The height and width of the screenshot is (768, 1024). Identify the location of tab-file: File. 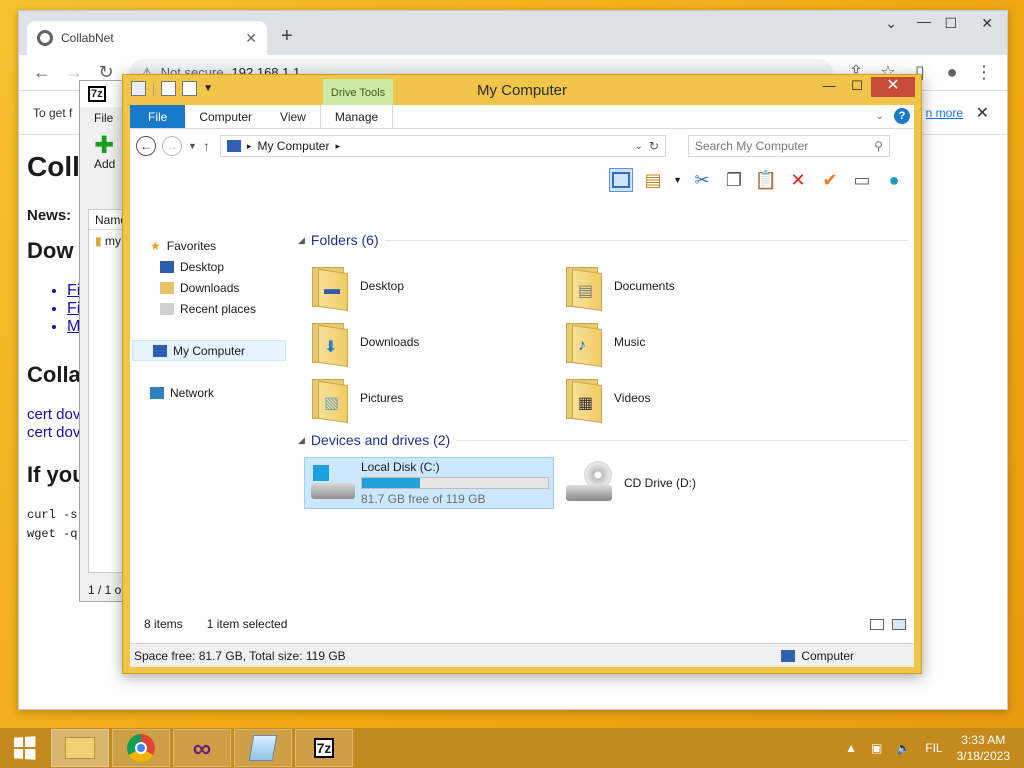
(158, 116).